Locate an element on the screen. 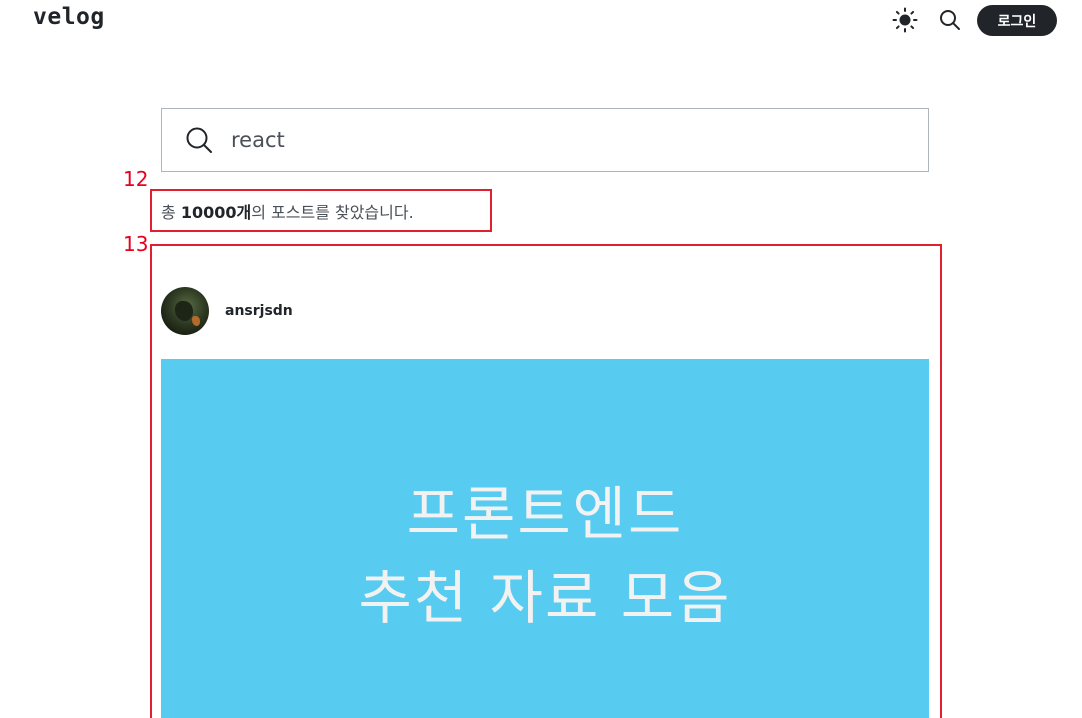 Image resolution: width=1082 pixels, height=718 pixels. search-box is located at coordinates (545, 140).